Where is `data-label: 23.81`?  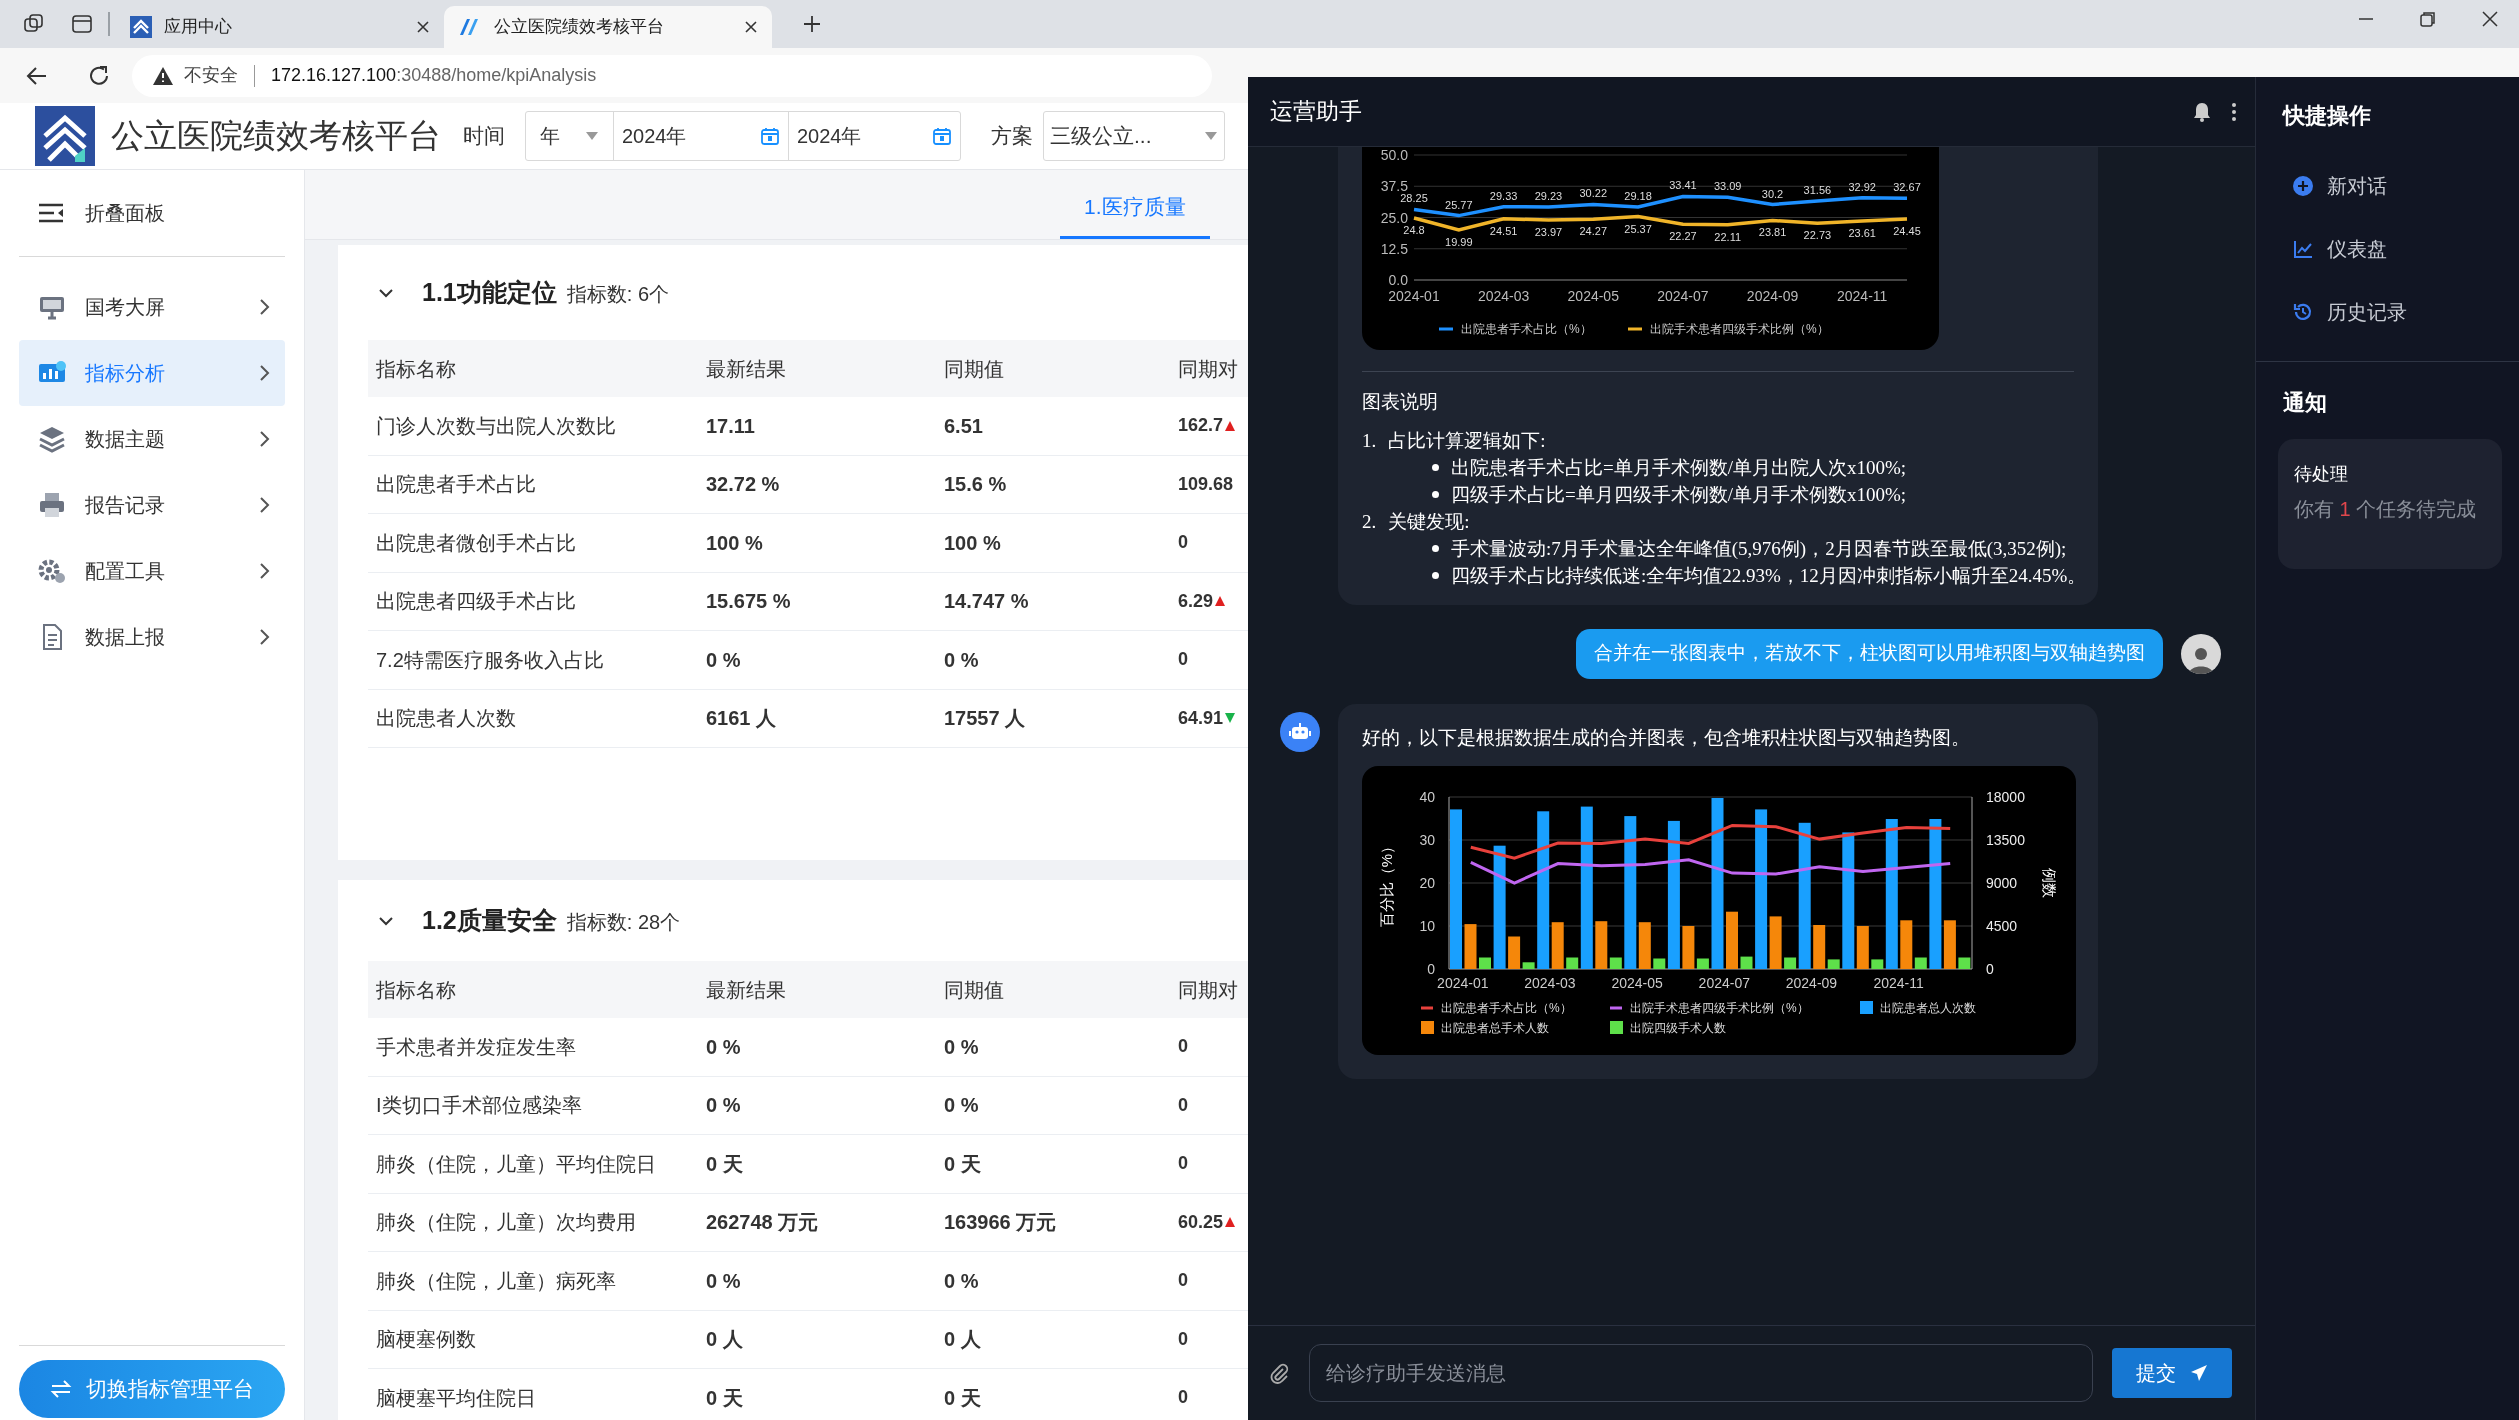 data-label: 23.81 is located at coordinates (1772, 232).